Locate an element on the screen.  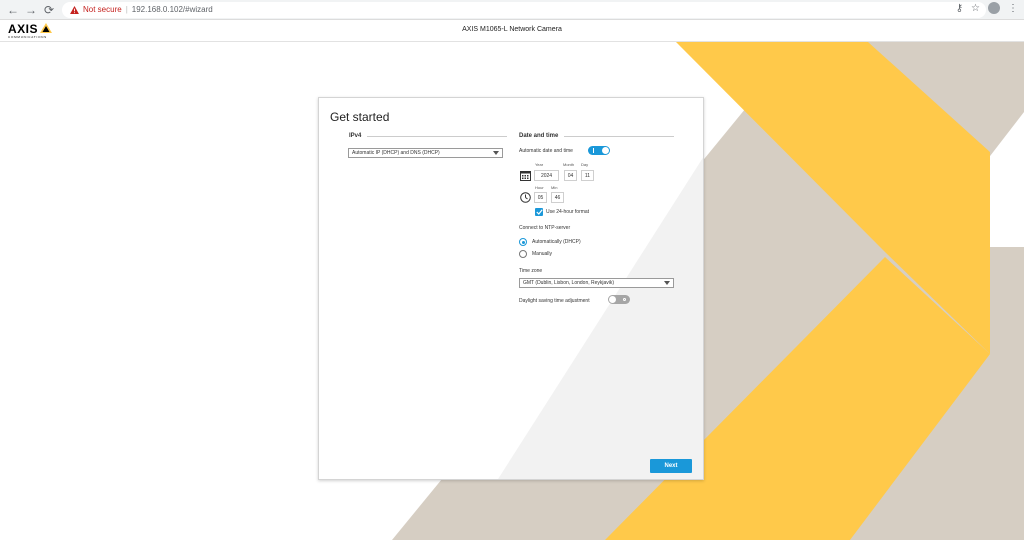
hour-field: 05 is located at coordinates (540, 197).